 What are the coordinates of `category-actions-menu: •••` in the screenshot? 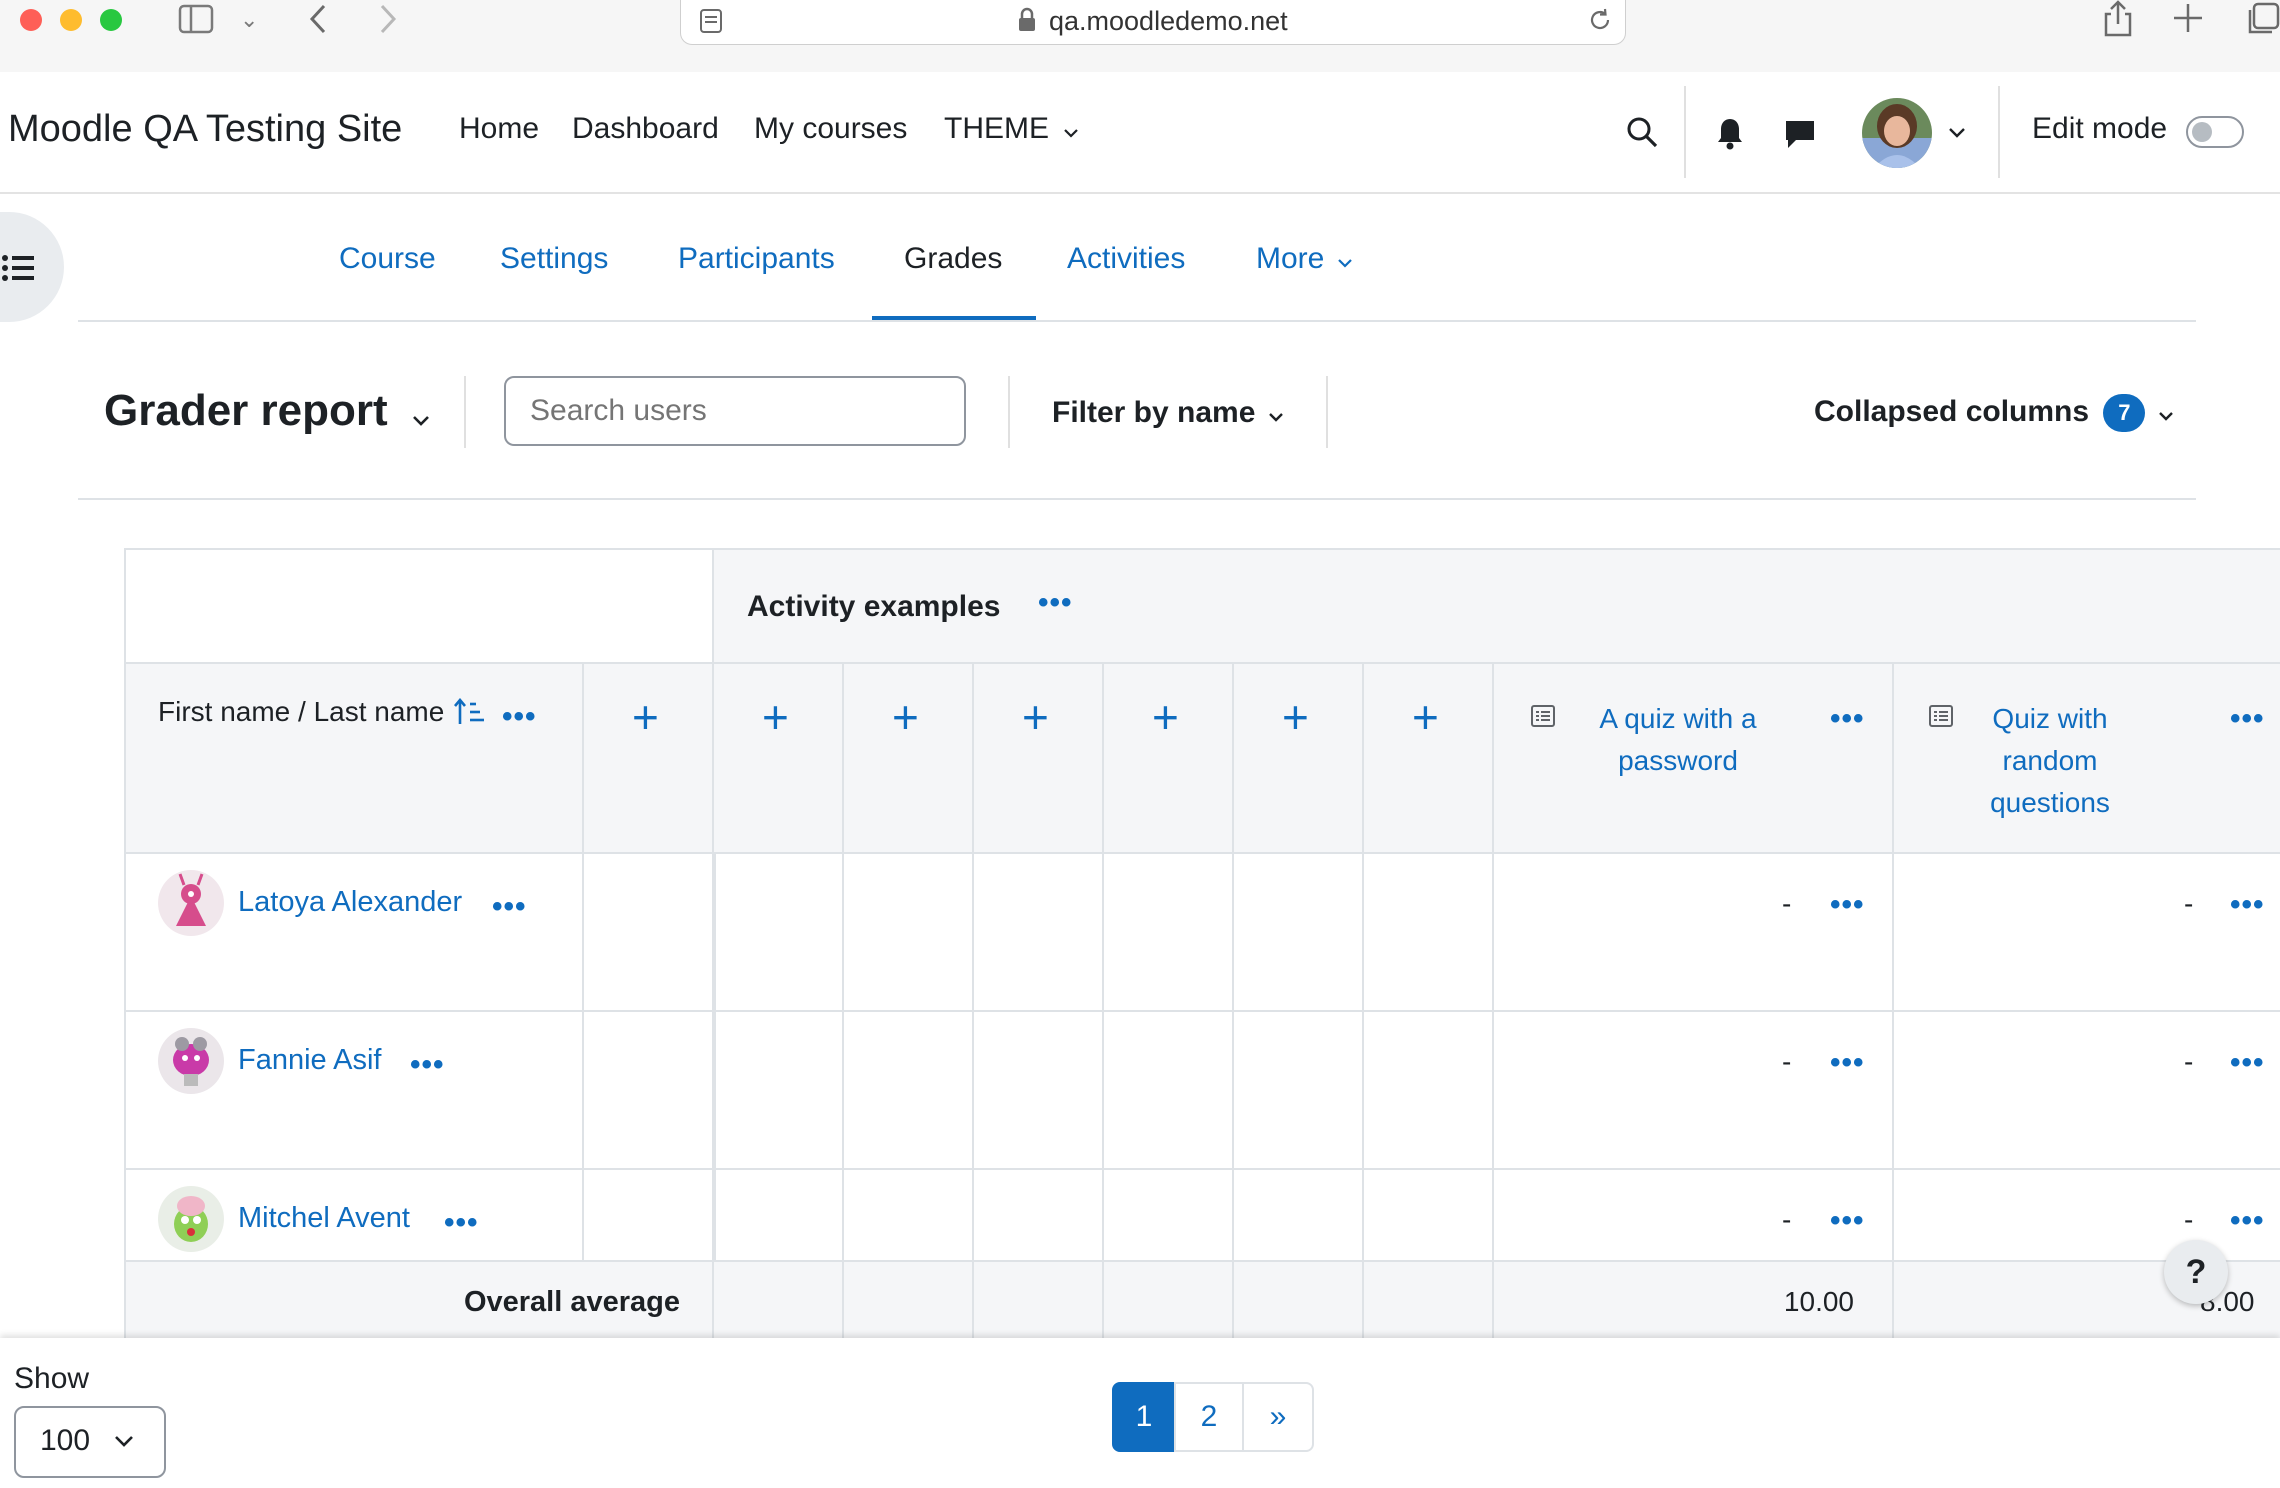 It's located at (1055, 603).